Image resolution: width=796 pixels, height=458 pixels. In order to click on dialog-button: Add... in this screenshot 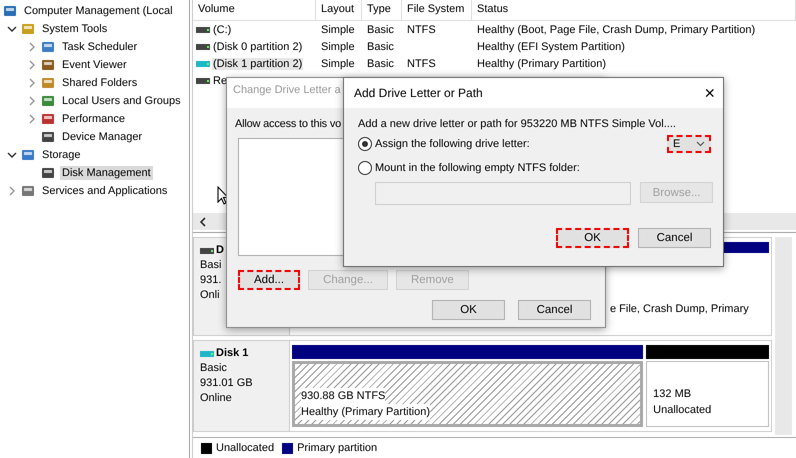, I will do `click(269, 280)`.